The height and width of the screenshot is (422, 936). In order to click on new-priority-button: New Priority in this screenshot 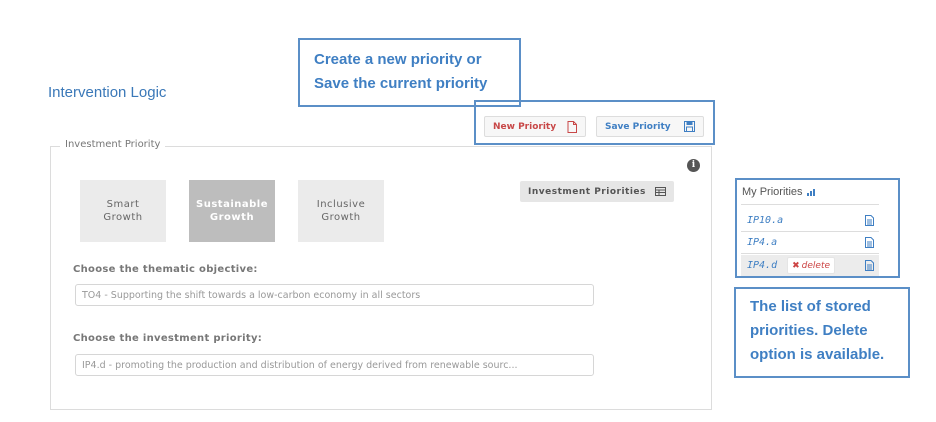, I will do `click(535, 126)`.